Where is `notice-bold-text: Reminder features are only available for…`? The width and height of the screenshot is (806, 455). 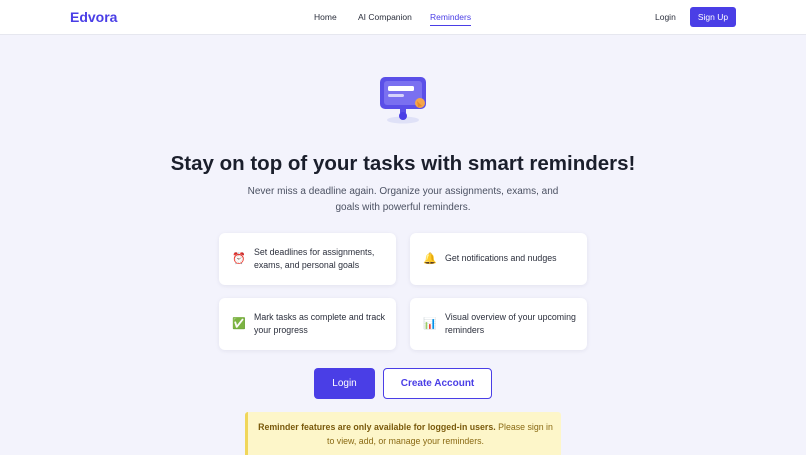 notice-bold-text: Reminder features are only available for… is located at coordinates (377, 427).